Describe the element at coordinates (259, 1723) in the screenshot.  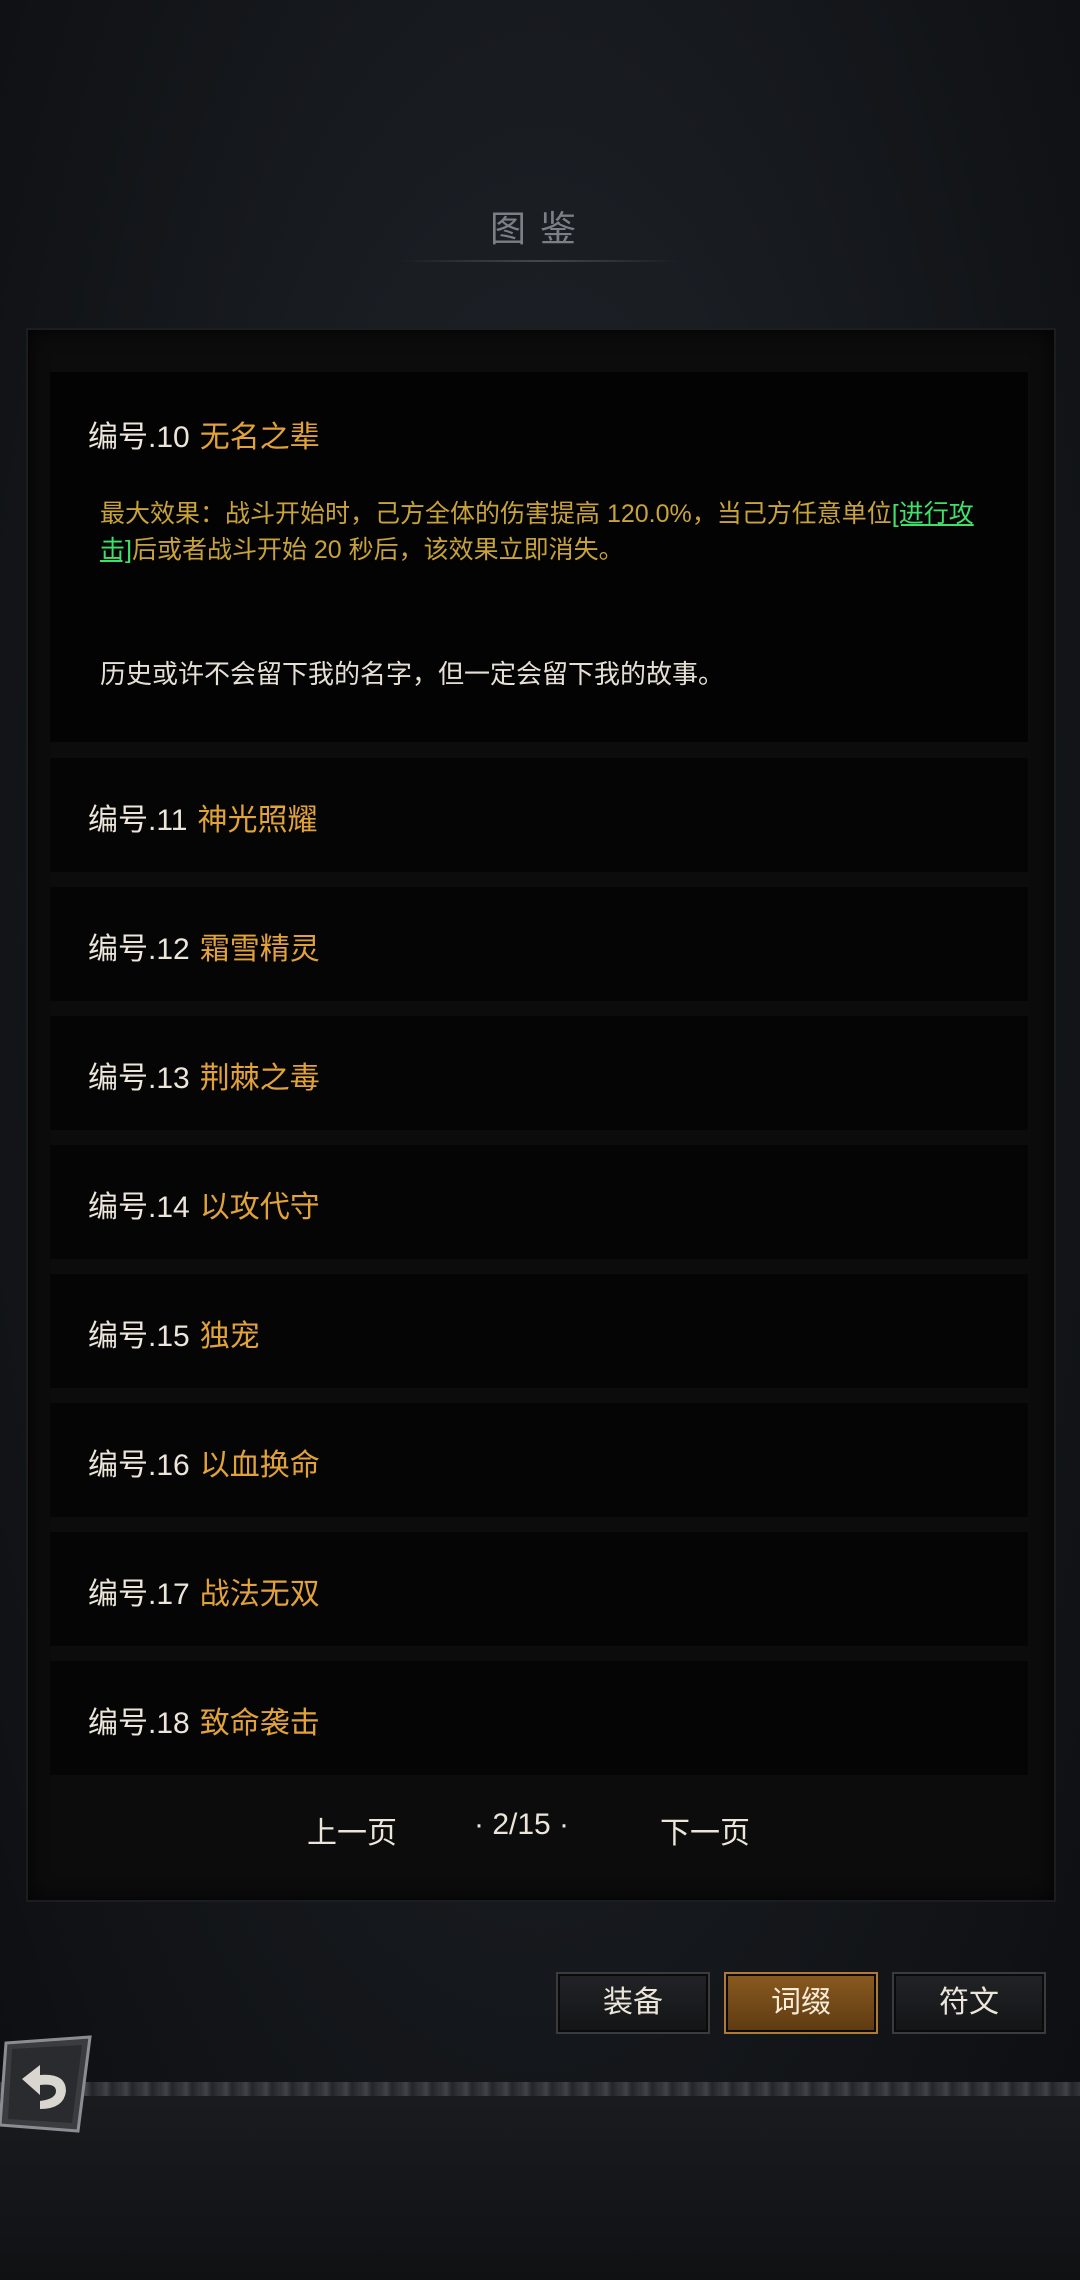
I see `item-name: 致命袭击` at that location.